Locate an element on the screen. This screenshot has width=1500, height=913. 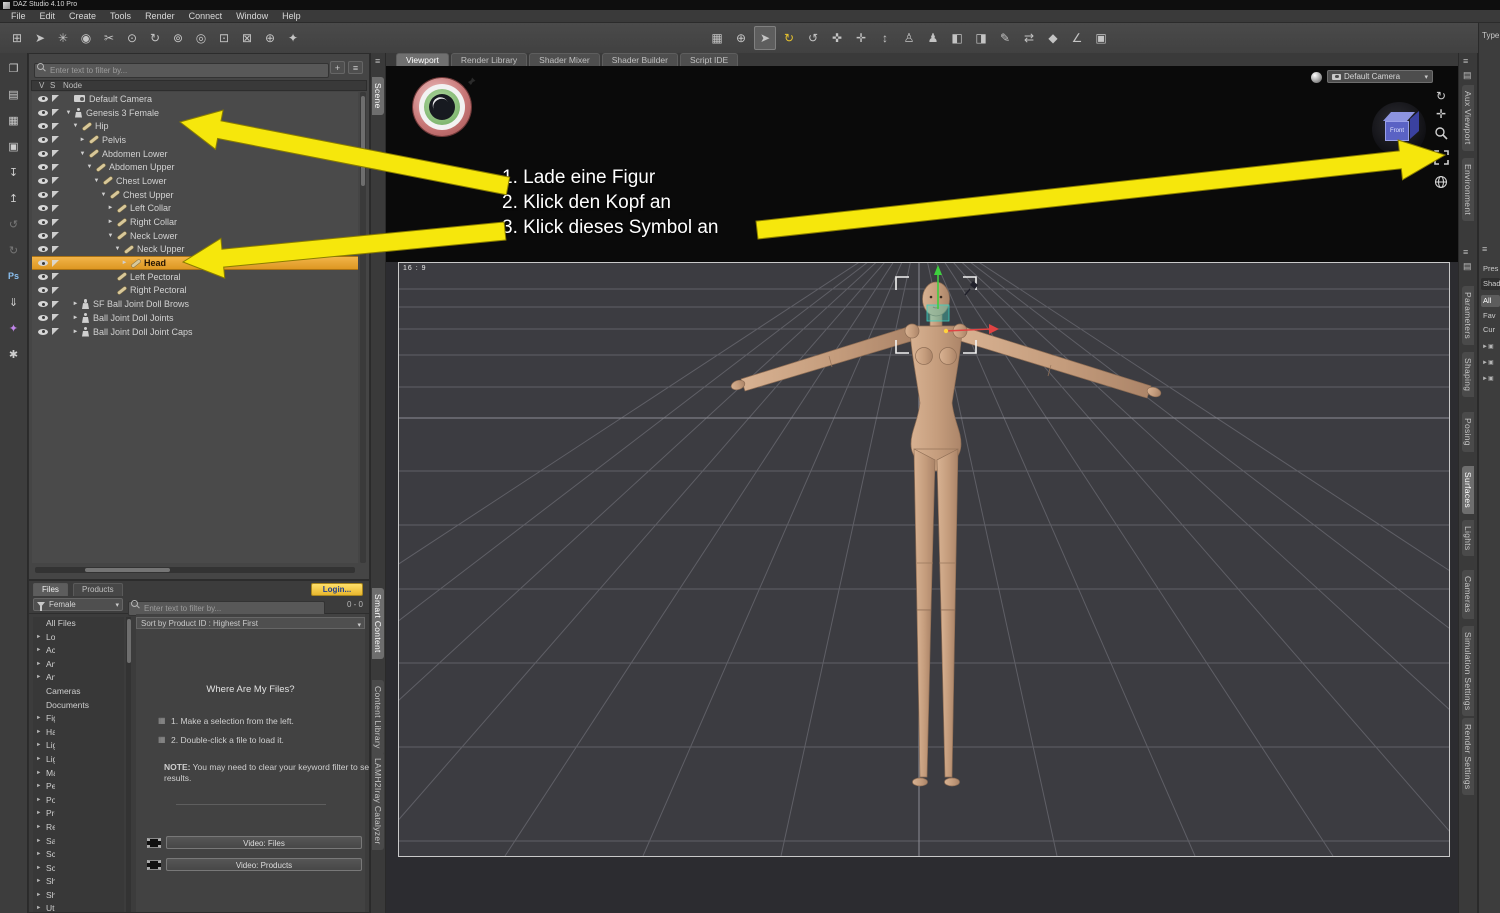
category-documents: Documents is located at coordinates (78, 706).